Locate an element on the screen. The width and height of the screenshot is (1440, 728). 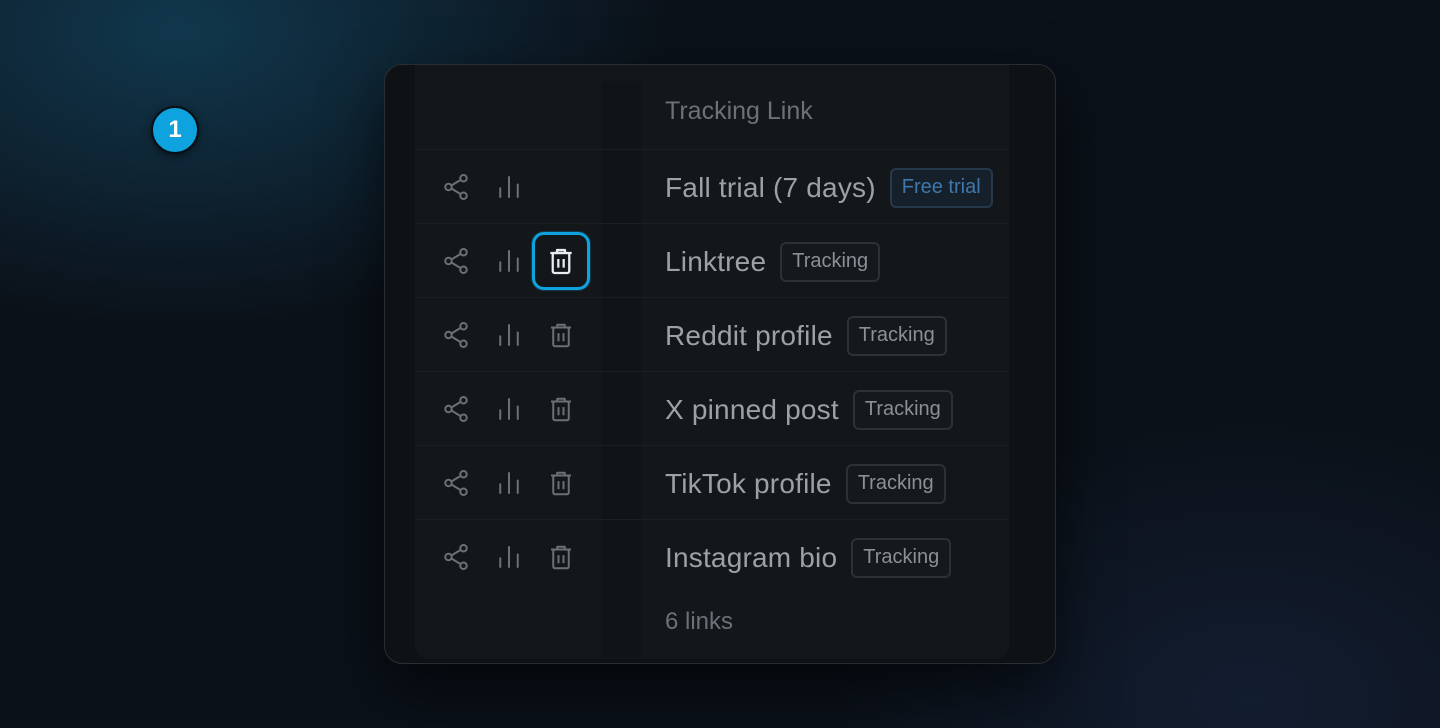
link-count: 6 links is located at coordinates (699, 621).